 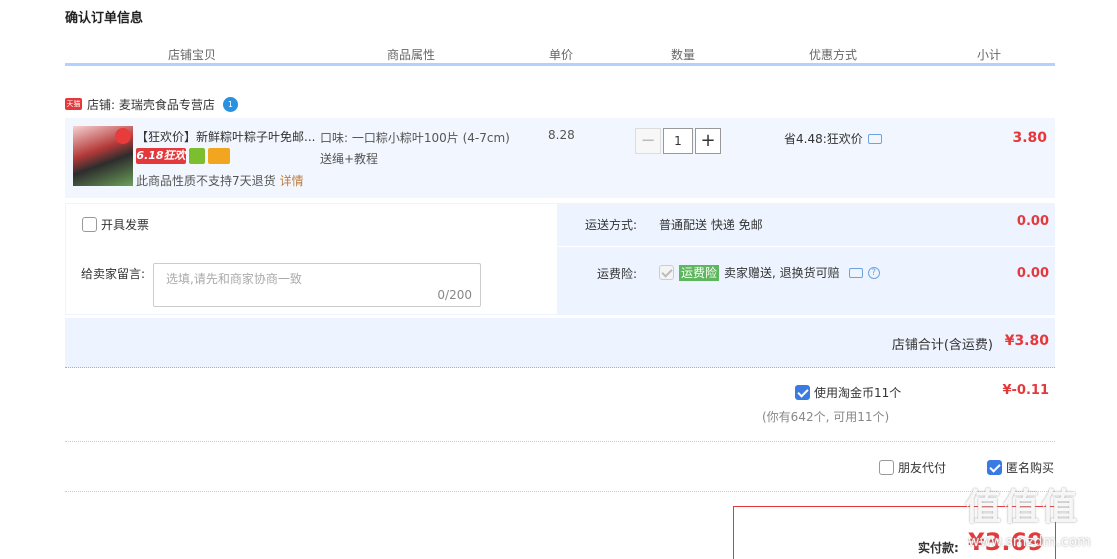 I want to click on qty-plus-button: +, so click(x=708, y=141).